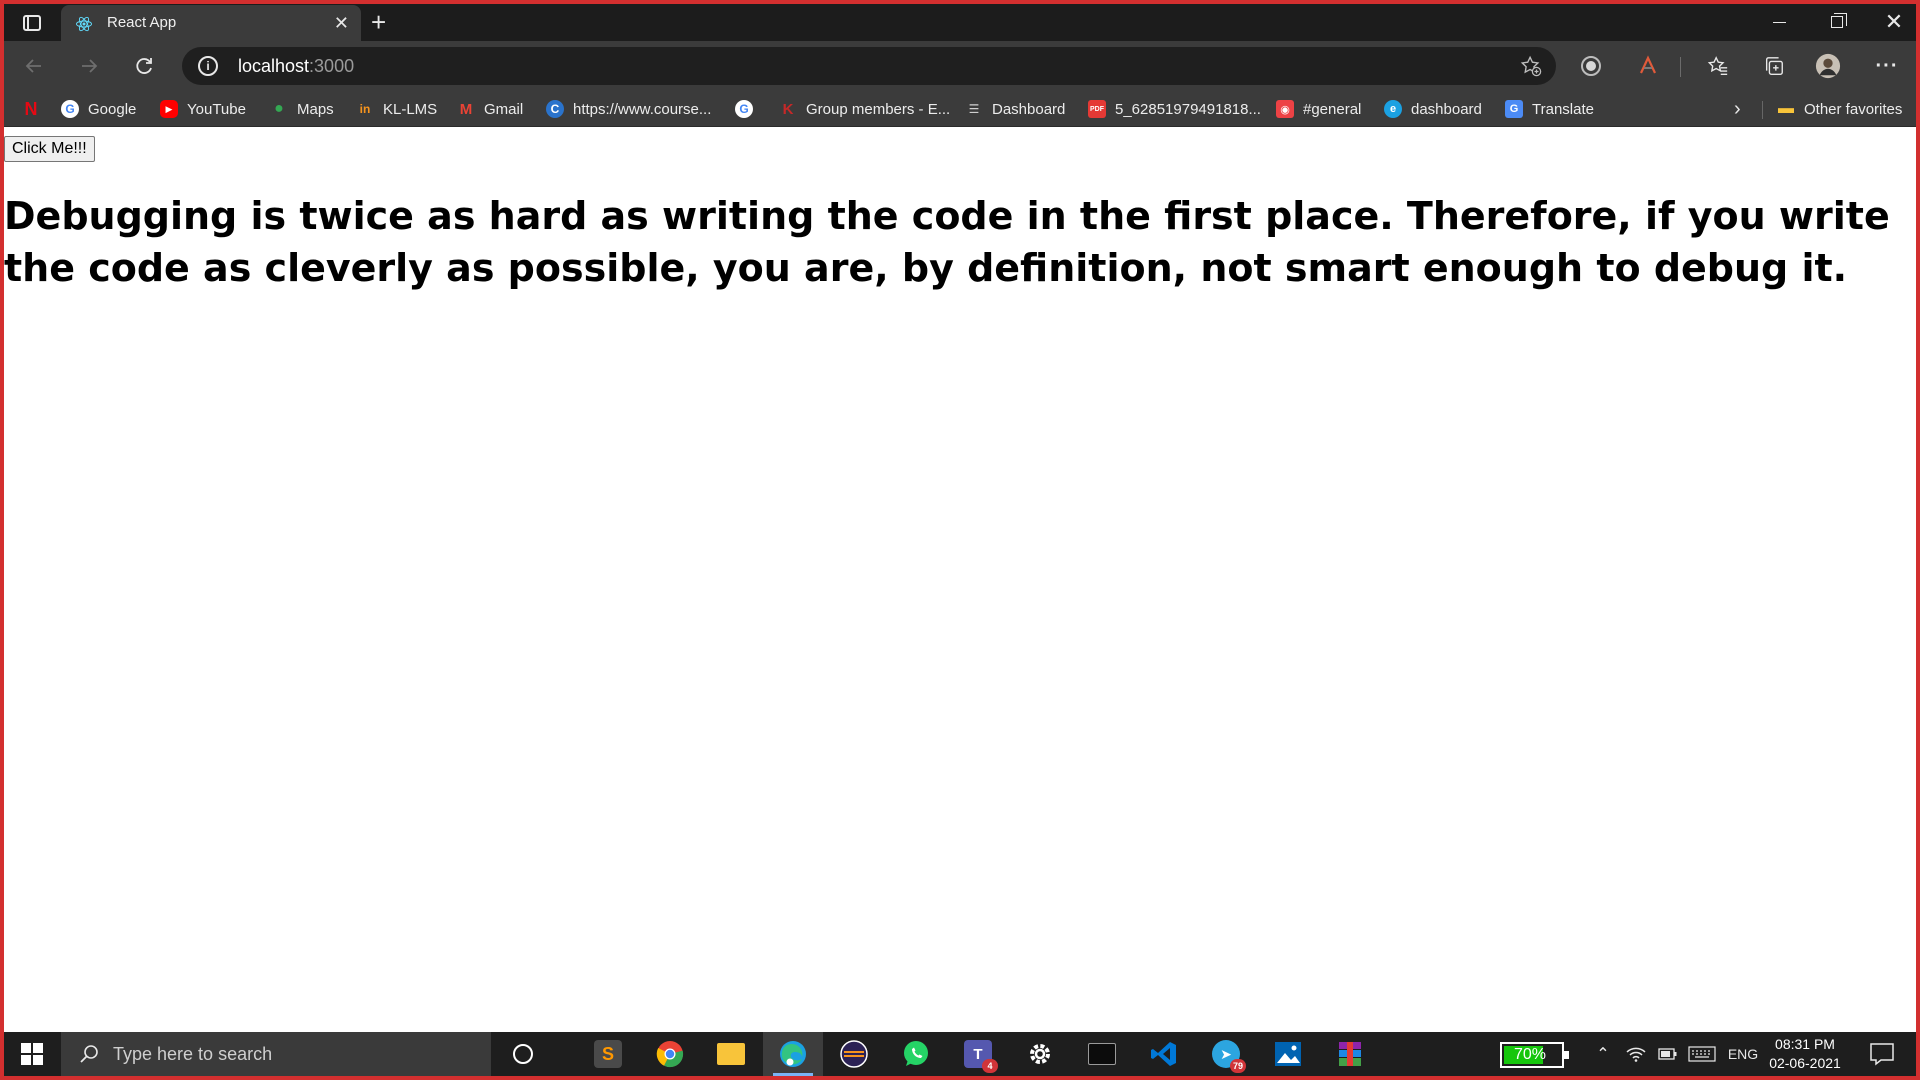 The width and height of the screenshot is (1920, 1080). What do you see at coordinates (397, 109) in the screenshot?
I see `favorite-kl-lms: in KL-LMS` at bounding box center [397, 109].